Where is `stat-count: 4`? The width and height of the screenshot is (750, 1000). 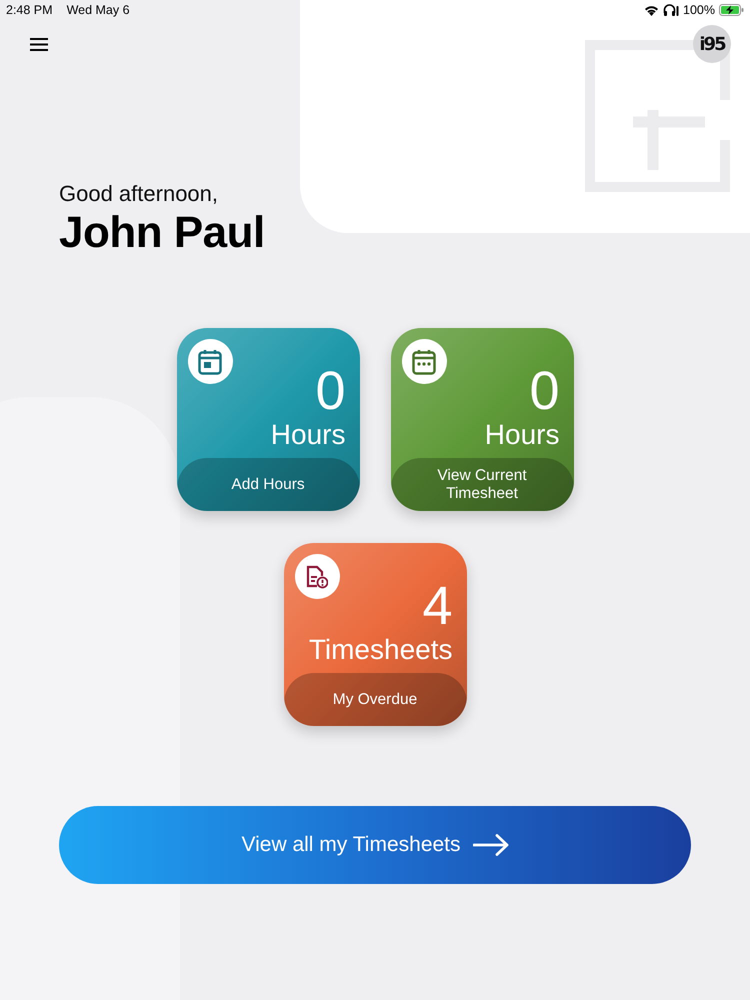 stat-count: 4 is located at coordinates (437, 606).